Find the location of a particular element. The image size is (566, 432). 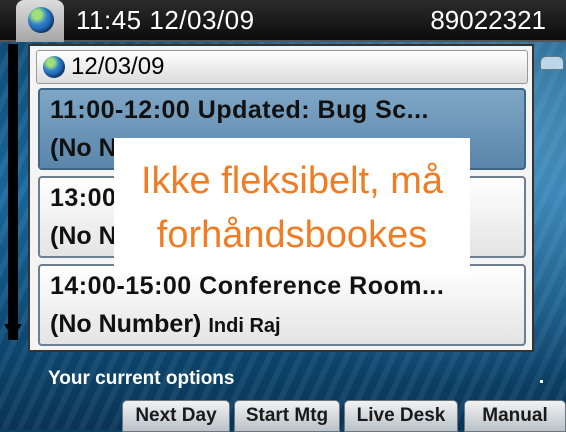

calendar-date: 12/03/09 is located at coordinates (118, 66).